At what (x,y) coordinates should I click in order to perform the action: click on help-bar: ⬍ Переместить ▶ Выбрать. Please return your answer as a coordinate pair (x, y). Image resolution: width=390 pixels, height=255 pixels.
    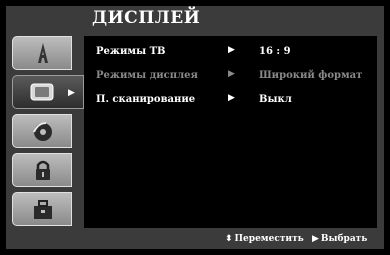
    Looking at the image, I should click on (195, 240).